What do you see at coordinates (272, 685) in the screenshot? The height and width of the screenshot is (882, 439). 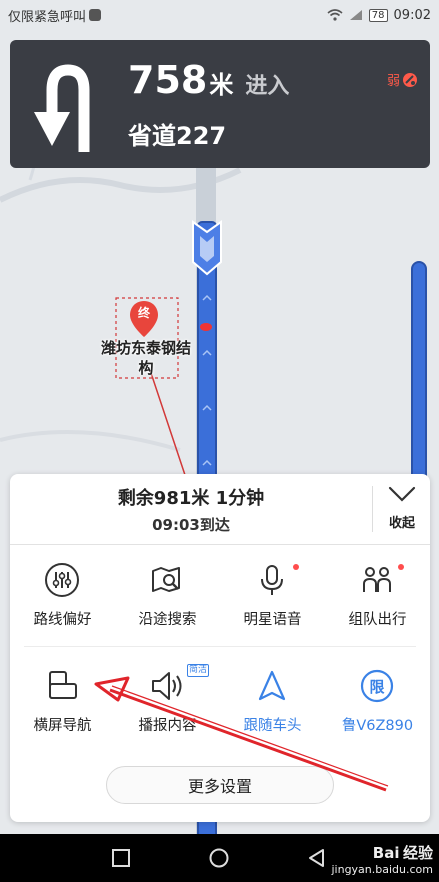 I see `navigation-arrow-icon` at bounding box center [272, 685].